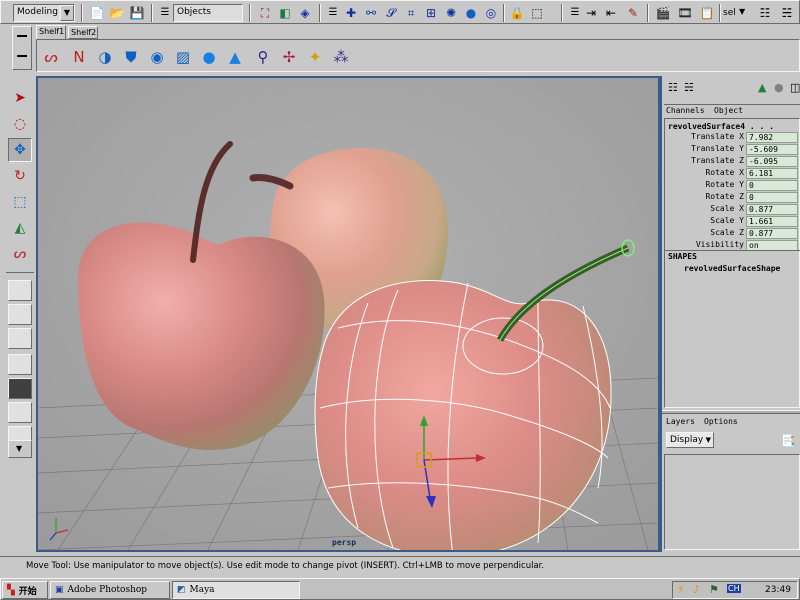 This screenshot has width=800, height=600. Describe the element at coordinates (732, 174) in the screenshot. I see `channel-row: Rotate X 6.181` at that location.